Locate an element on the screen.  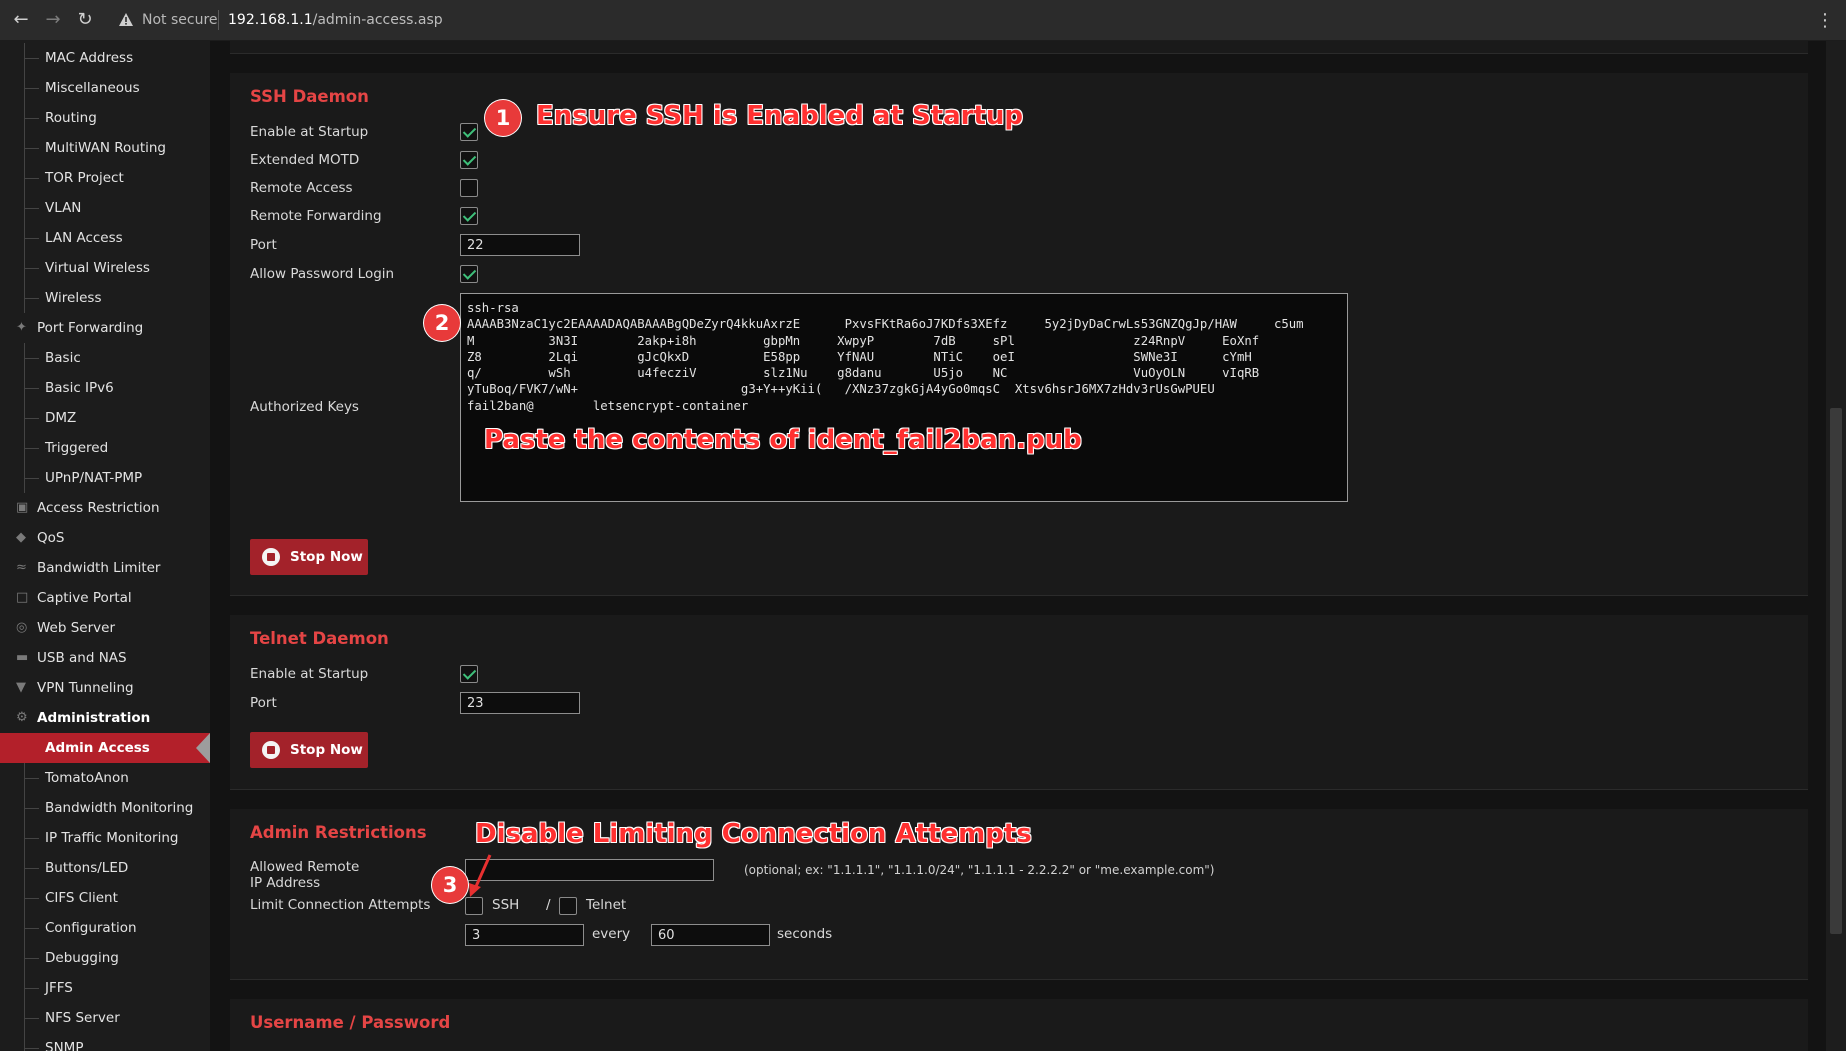
sidebar-item-basic-ipv6: Basic IPv6 is located at coordinates (105, 388).